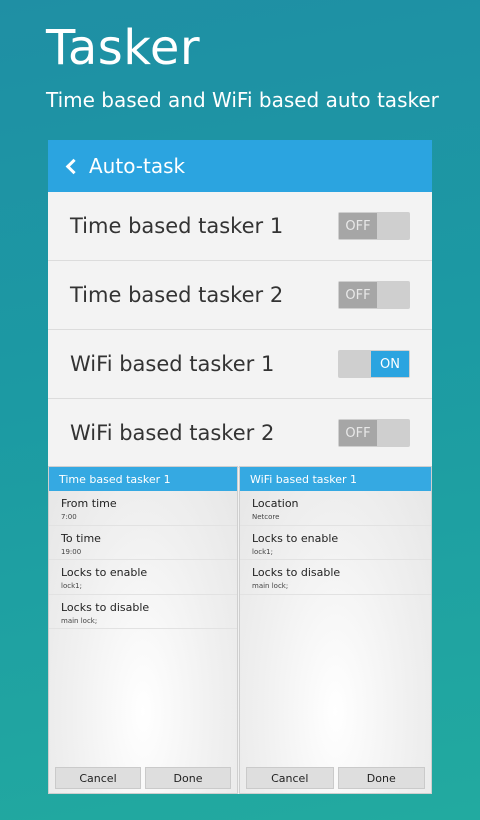  I want to click on field-value: 7:00, so click(69, 517).